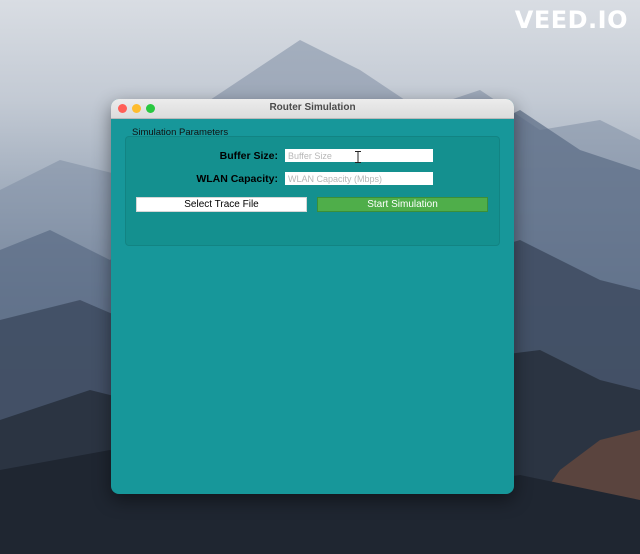 The width and height of the screenshot is (640, 554). Describe the element at coordinates (221, 204) in the screenshot. I see `select-trace-file-button: Select Trace File` at that location.